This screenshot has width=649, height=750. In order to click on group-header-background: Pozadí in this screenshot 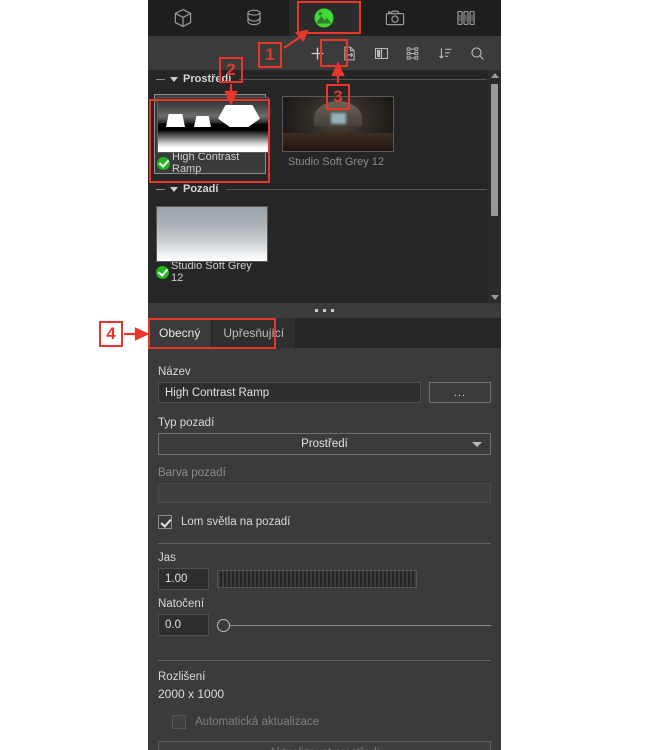, I will do `click(324, 189)`.